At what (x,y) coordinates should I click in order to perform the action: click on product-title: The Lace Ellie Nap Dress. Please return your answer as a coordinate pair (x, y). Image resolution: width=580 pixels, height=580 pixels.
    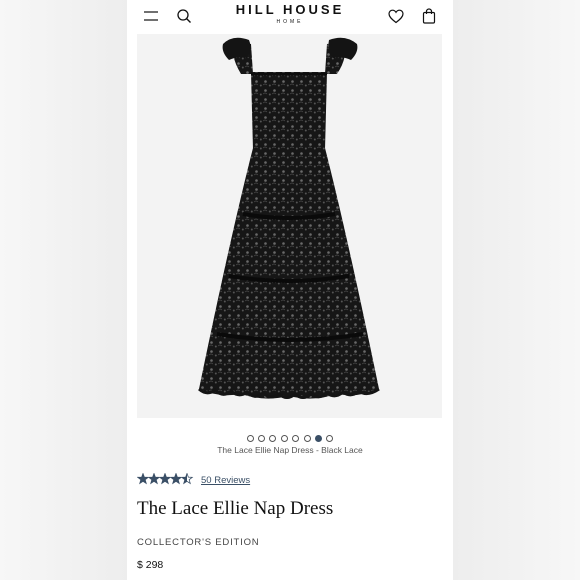
    Looking at the image, I should click on (235, 508).